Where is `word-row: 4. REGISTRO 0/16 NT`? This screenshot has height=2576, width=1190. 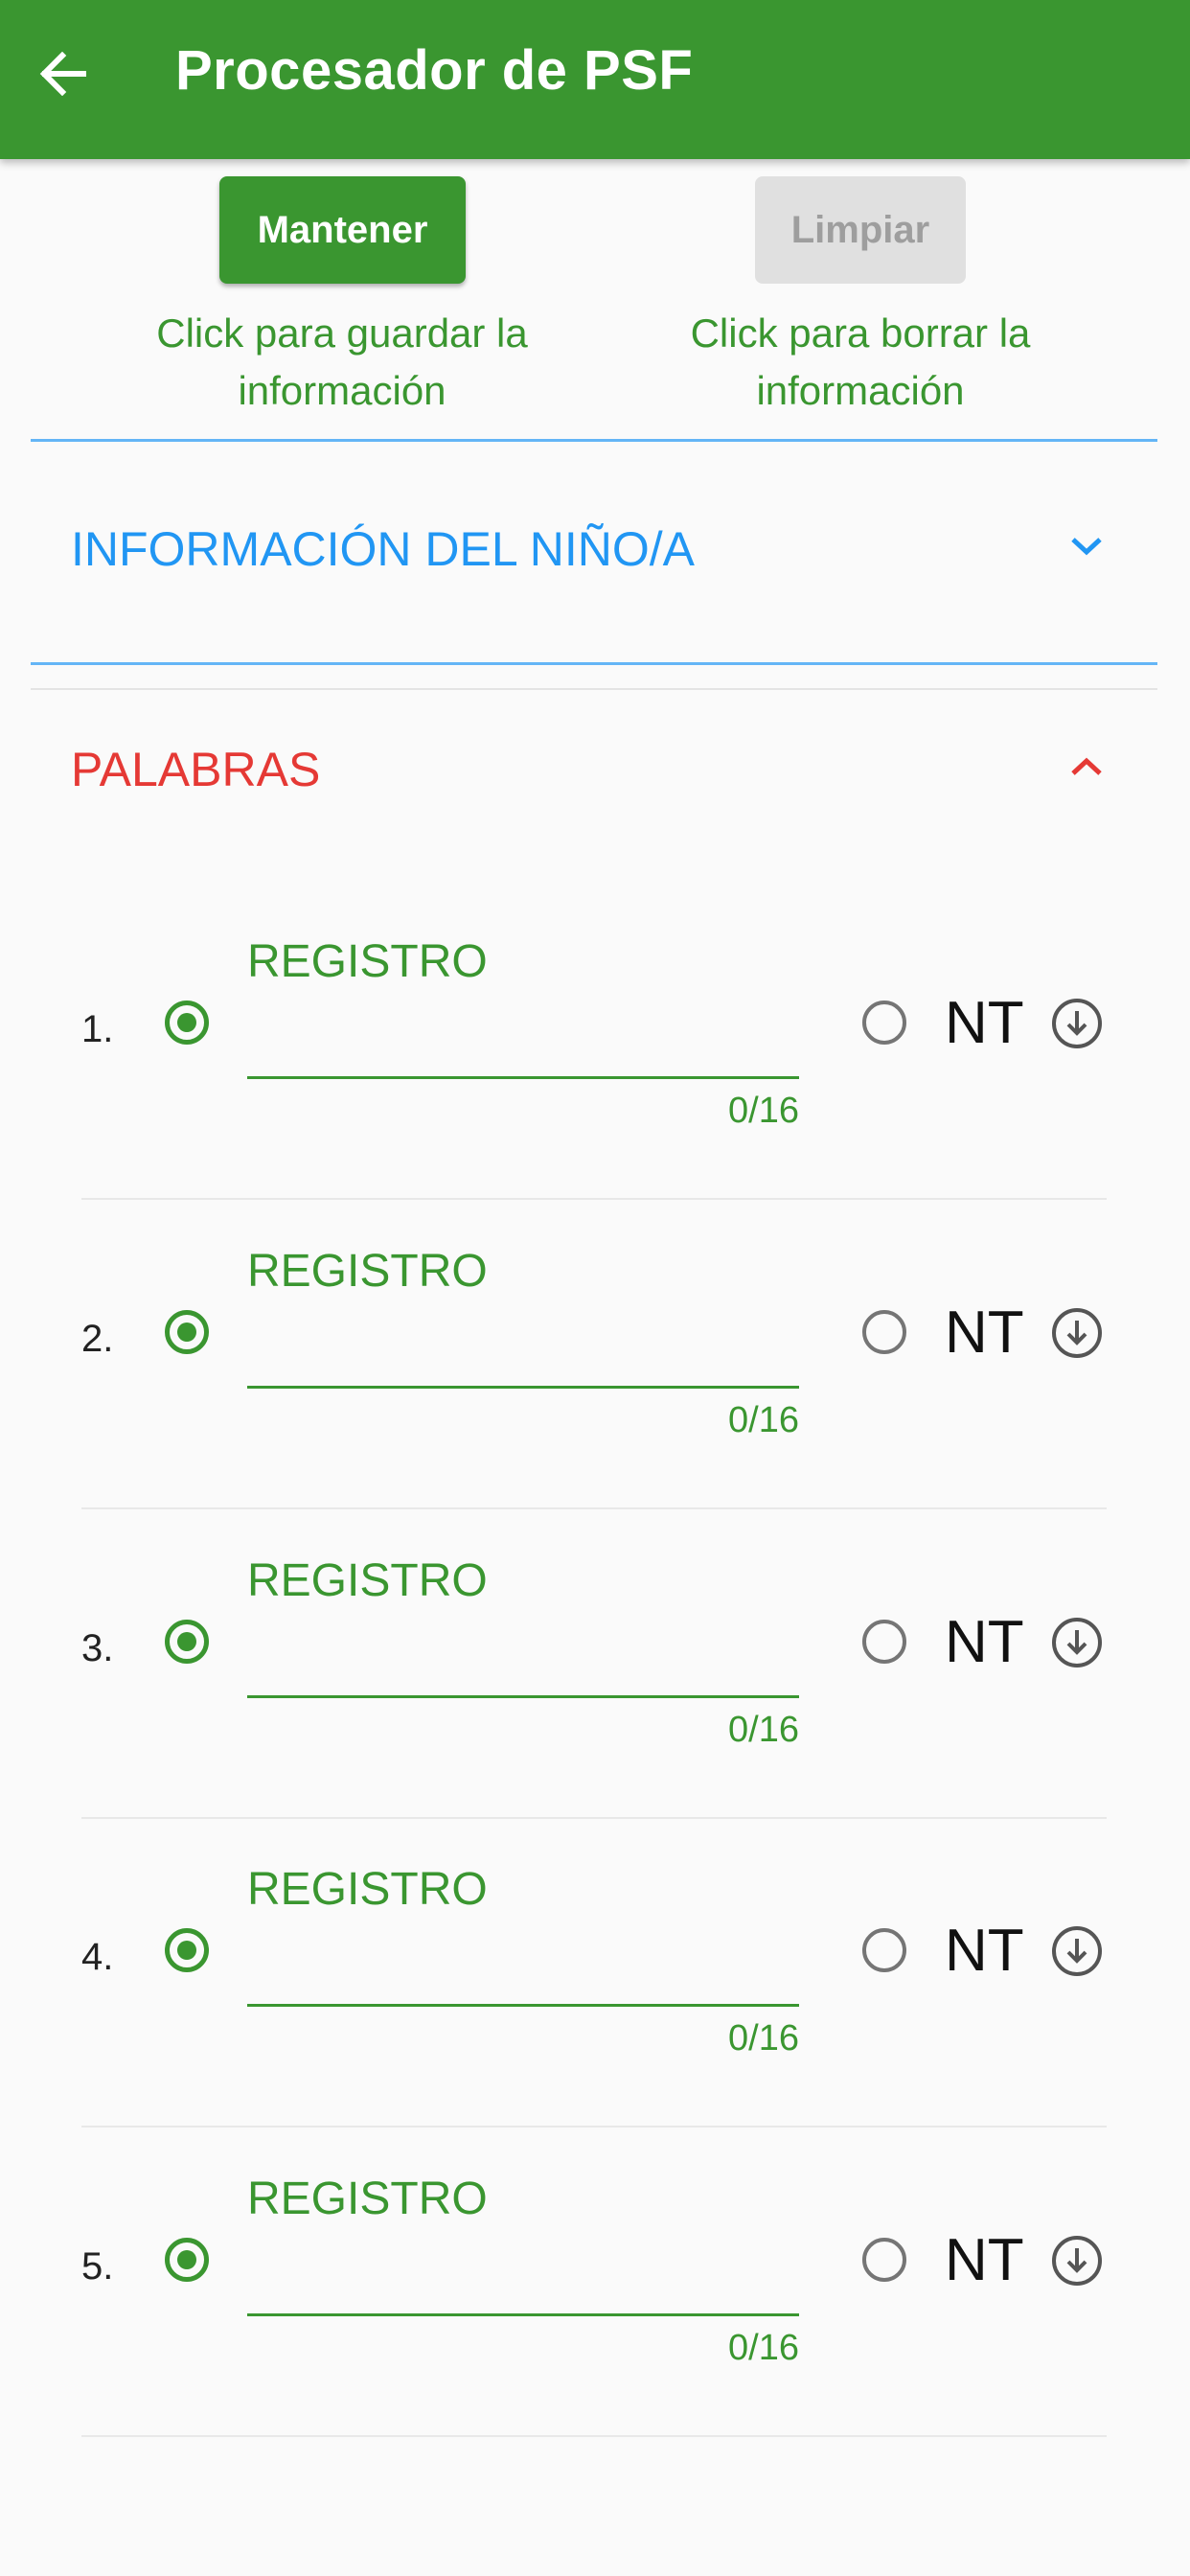
word-row: 4. REGISTRO 0/16 NT is located at coordinates (595, 2002).